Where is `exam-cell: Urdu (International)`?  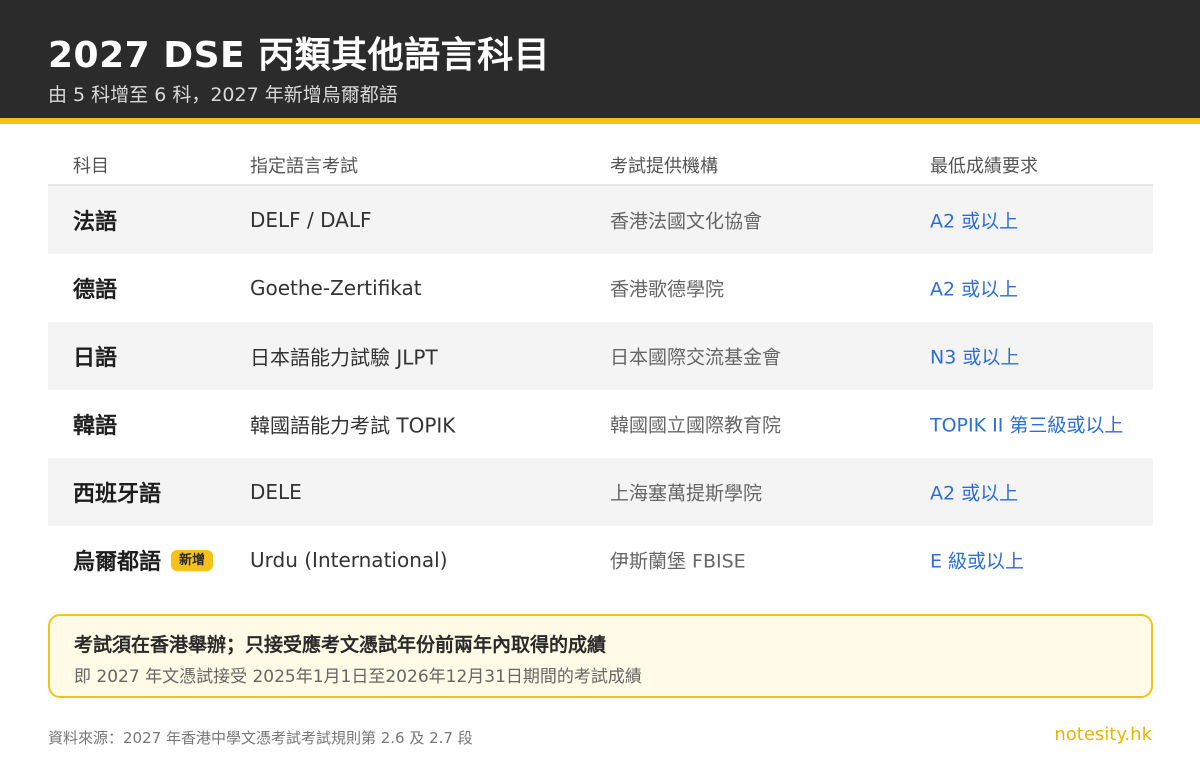 exam-cell: Urdu (International) is located at coordinates (349, 560).